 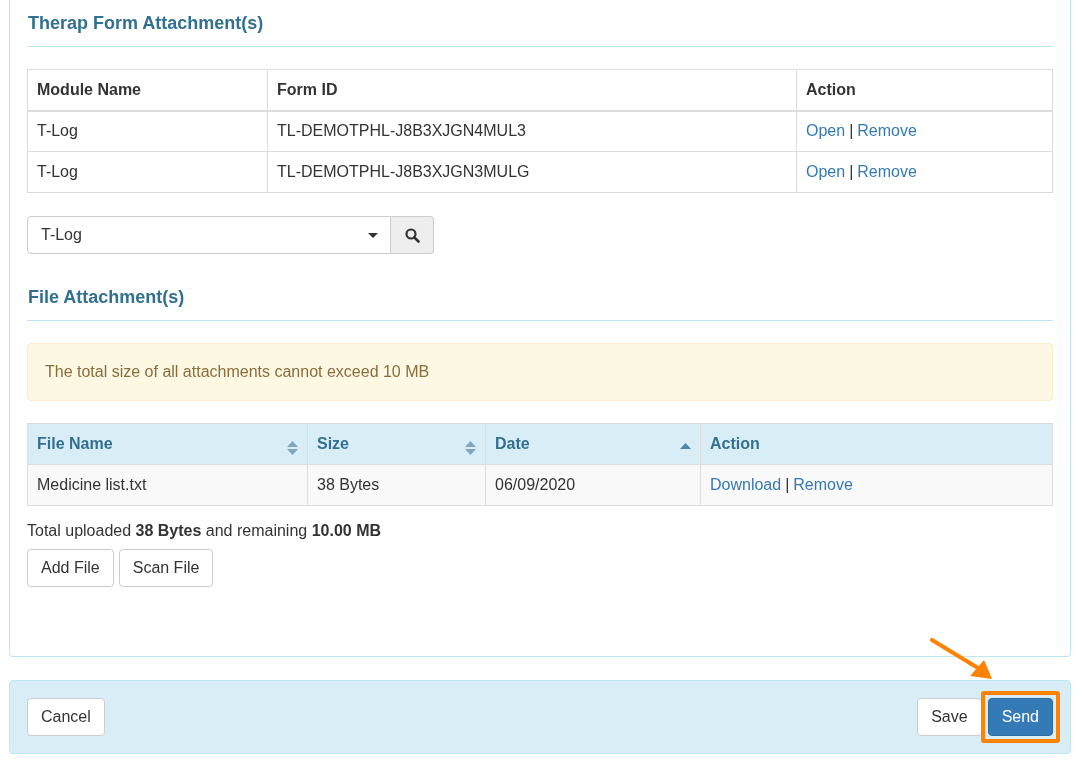 What do you see at coordinates (512, 443) in the screenshot?
I see `header-label: Date` at bounding box center [512, 443].